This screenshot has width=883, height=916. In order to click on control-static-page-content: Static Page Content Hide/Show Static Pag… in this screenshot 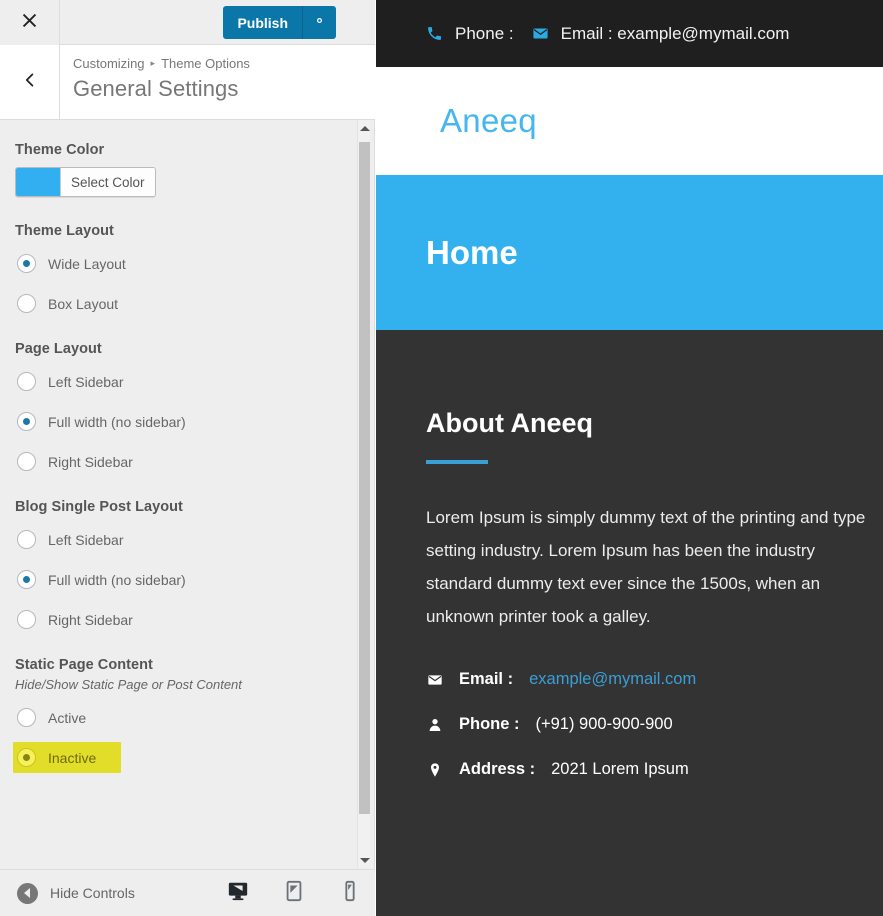, I will do `click(178, 715)`.